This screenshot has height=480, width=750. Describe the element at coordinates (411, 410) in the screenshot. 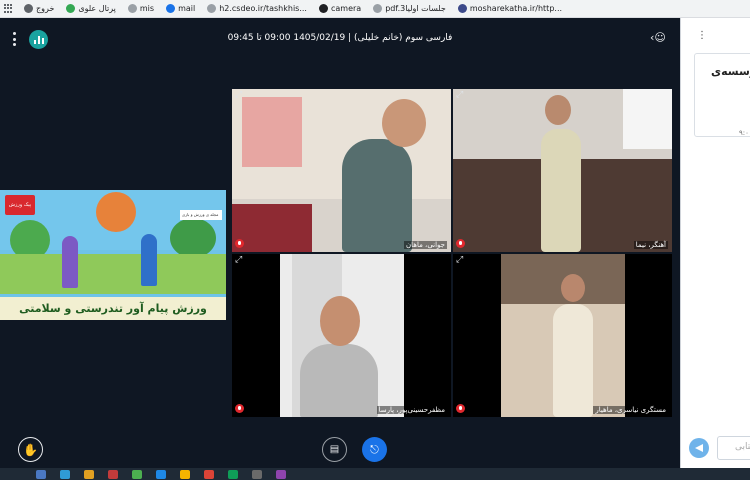

I see `participant-name: مظفرحسینی‌پور، پارسا` at that location.